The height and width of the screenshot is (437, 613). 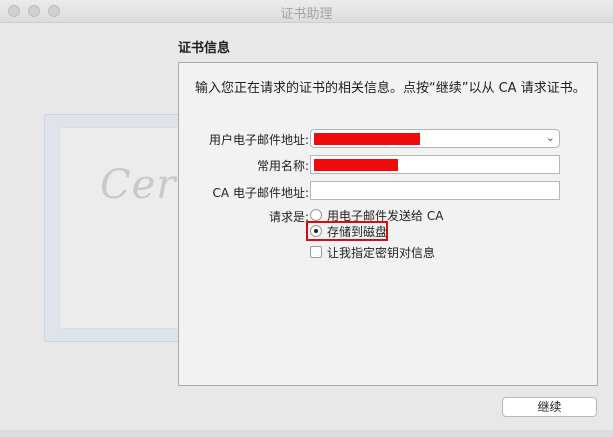 I want to click on option-specify-key-label: 让我指定密钥对信息, so click(x=381, y=252).